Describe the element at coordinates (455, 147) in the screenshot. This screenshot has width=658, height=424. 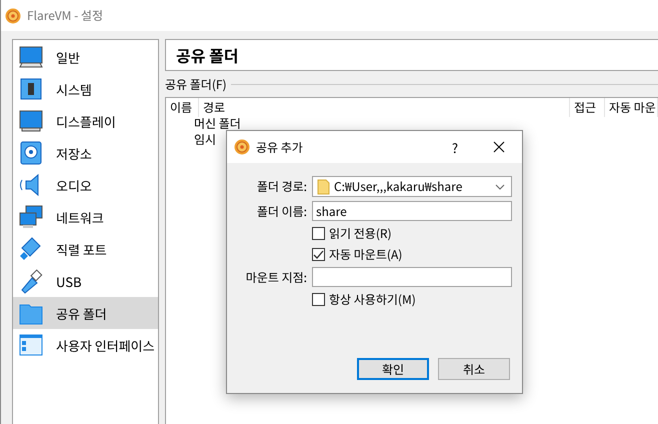
I see `help-button: ?` at that location.